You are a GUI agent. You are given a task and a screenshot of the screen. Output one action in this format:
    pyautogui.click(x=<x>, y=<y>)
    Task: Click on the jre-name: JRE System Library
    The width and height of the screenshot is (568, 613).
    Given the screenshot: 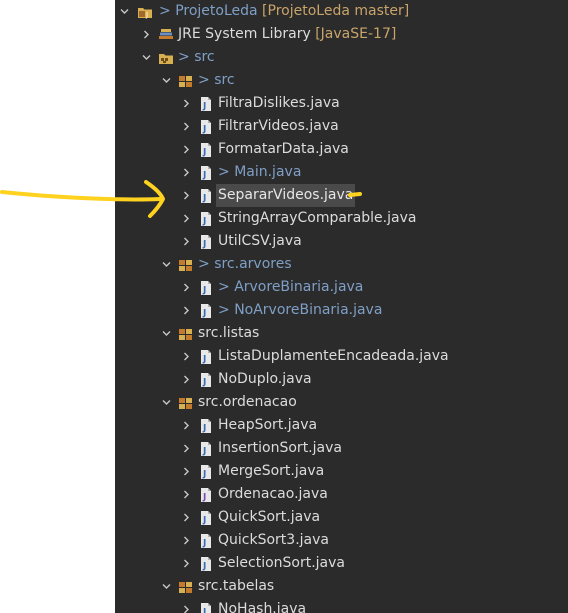 What is the action you would take?
    pyautogui.click(x=244, y=34)
    